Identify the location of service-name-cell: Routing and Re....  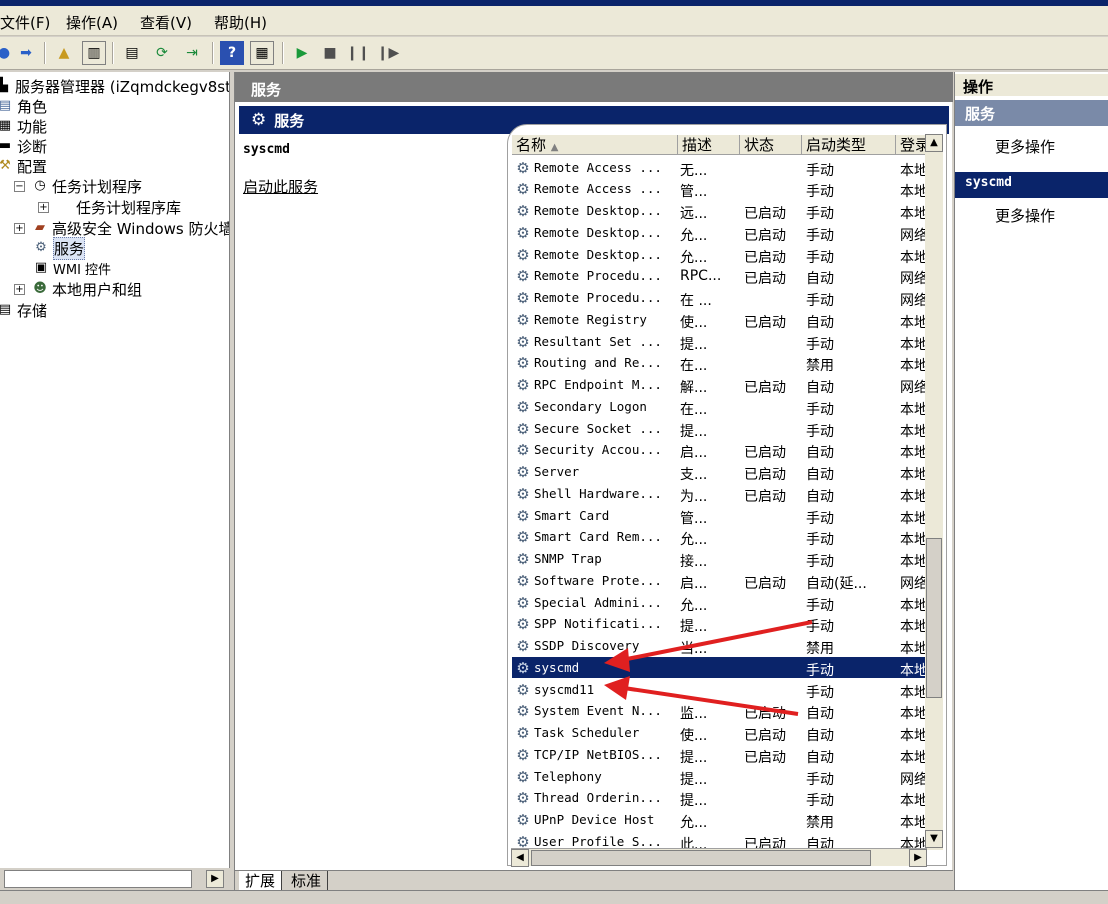
(598, 363).